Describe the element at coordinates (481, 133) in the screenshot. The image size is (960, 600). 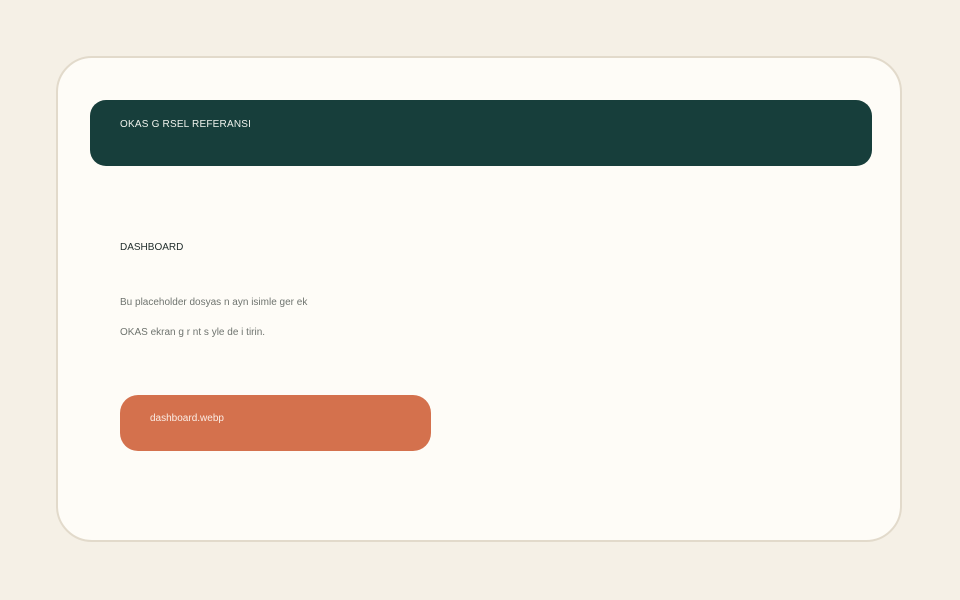
I see `reference-banner: OKAS G RSEL REFERANSI` at that location.